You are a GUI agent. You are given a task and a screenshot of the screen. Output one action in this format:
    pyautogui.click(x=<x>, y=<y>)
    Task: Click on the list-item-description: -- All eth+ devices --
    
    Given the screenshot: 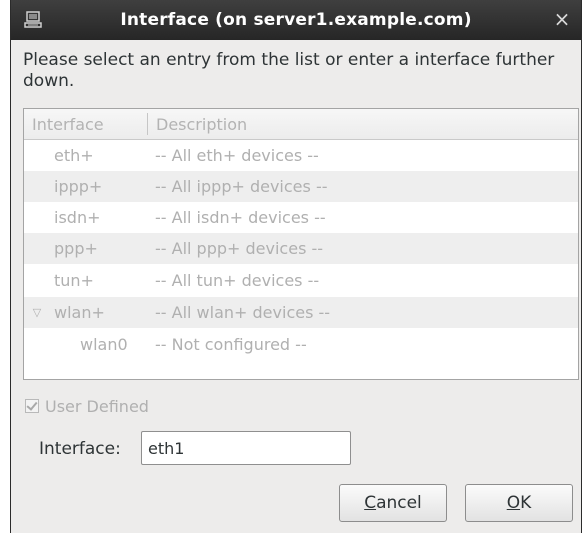 What is the action you would take?
    pyautogui.click(x=237, y=155)
    